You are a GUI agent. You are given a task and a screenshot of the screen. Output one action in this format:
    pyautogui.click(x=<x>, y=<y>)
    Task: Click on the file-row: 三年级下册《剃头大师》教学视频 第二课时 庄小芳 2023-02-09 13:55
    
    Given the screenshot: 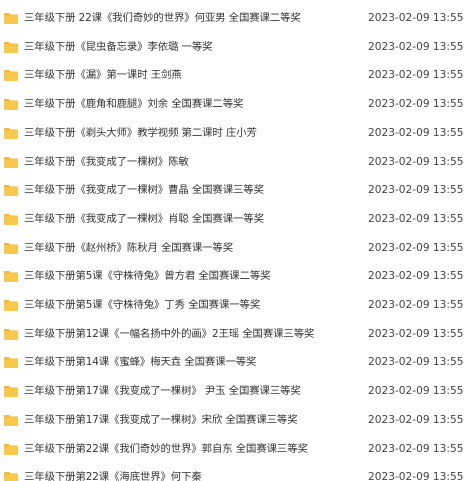 What is the action you would take?
    pyautogui.click(x=237, y=134)
    